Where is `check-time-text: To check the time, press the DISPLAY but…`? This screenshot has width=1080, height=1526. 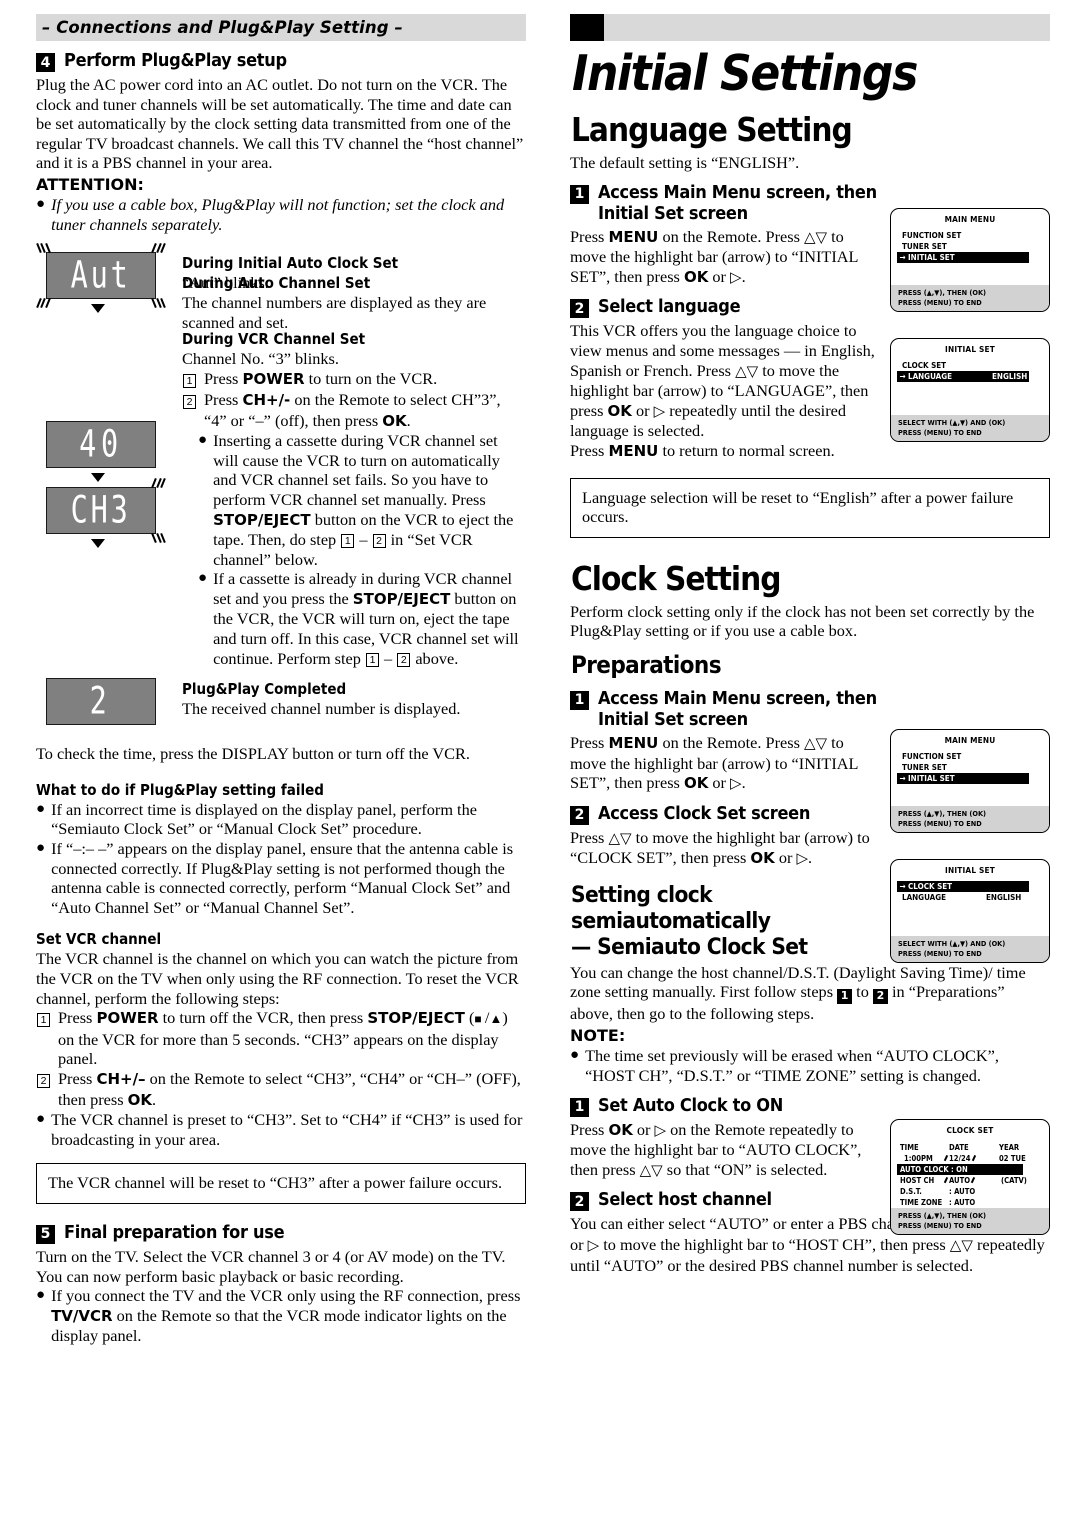 check-time-text: To check the time, press the DISPLAY but… is located at coordinates (253, 754).